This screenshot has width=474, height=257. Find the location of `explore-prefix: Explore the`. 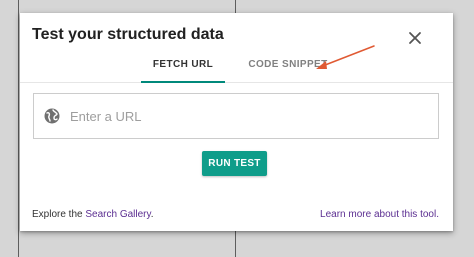

explore-prefix: Explore the is located at coordinates (59, 214).